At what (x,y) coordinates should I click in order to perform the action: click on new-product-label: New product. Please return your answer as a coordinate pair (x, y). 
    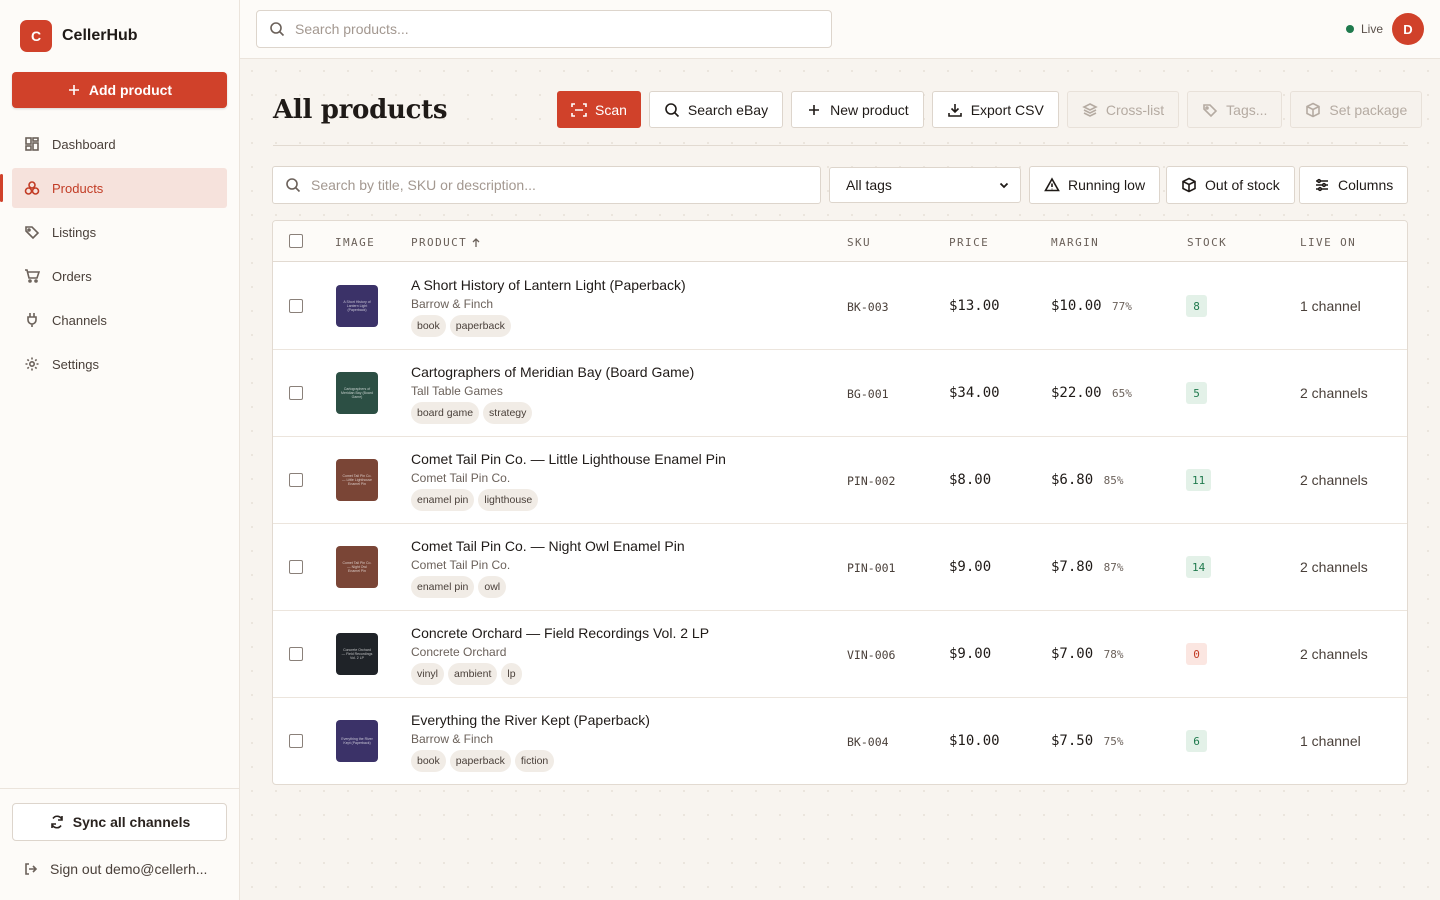
    Looking at the image, I should click on (869, 109).